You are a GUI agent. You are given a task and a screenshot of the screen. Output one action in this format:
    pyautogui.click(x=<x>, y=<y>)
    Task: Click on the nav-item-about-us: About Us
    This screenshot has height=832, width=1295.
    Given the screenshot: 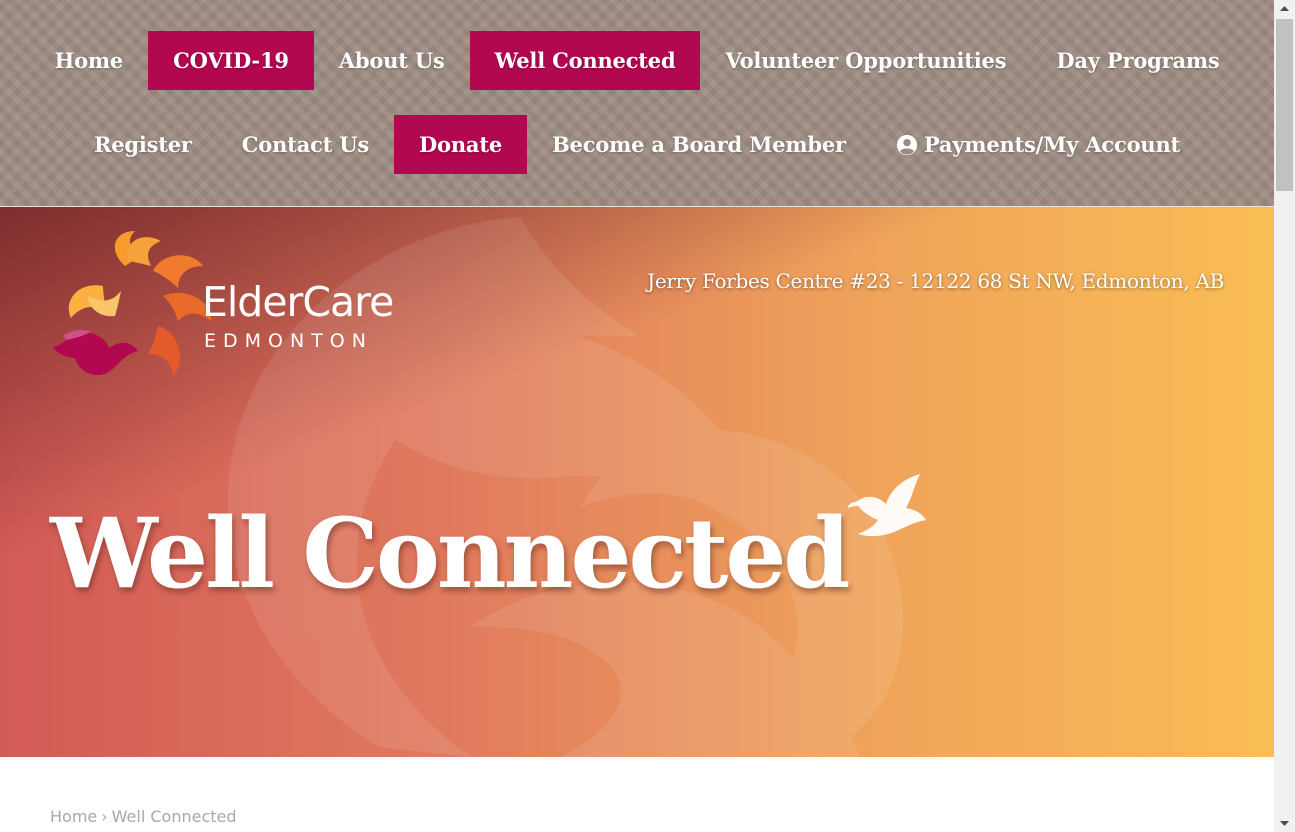 What is the action you would take?
    pyautogui.click(x=392, y=60)
    